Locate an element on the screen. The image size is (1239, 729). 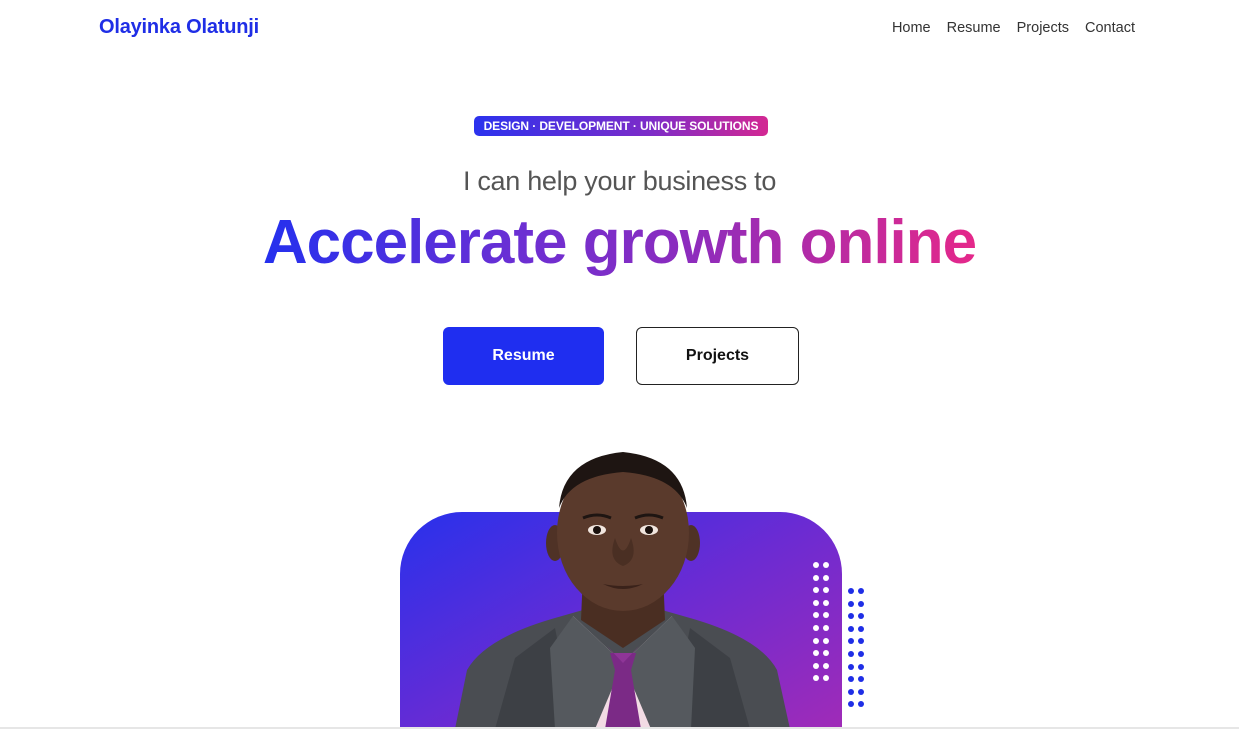
brand-logo: Olayinka Olatunji is located at coordinates (179, 27).